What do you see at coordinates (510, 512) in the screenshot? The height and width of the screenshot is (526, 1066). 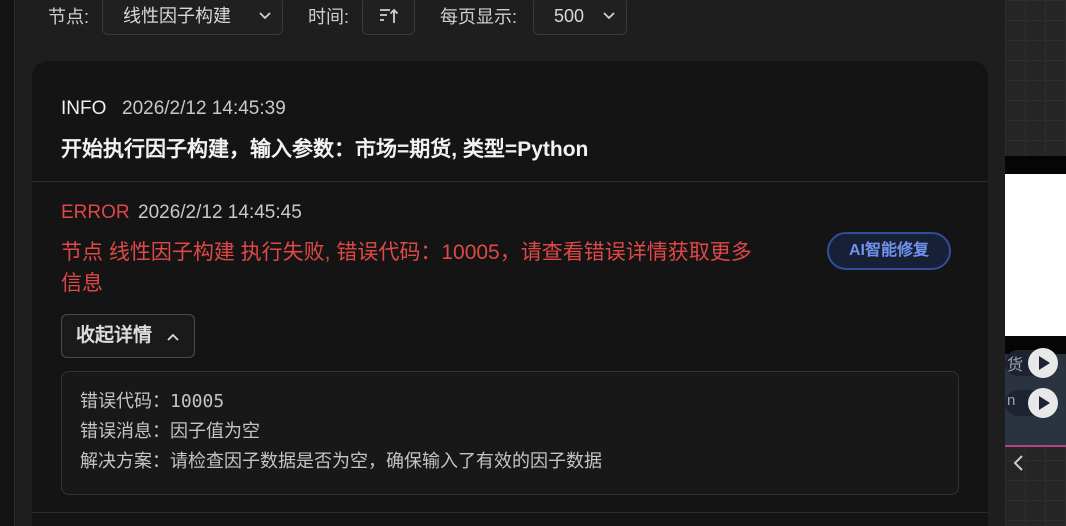 I see `log-divider` at bounding box center [510, 512].